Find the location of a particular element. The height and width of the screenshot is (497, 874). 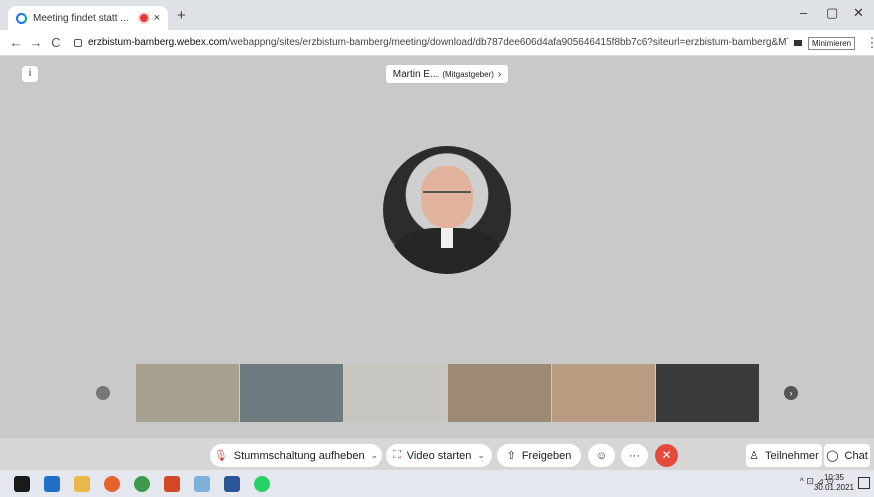

active-speaker-label: Martin E... (Mitgastgeber) › is located at coordinates (447, 74).